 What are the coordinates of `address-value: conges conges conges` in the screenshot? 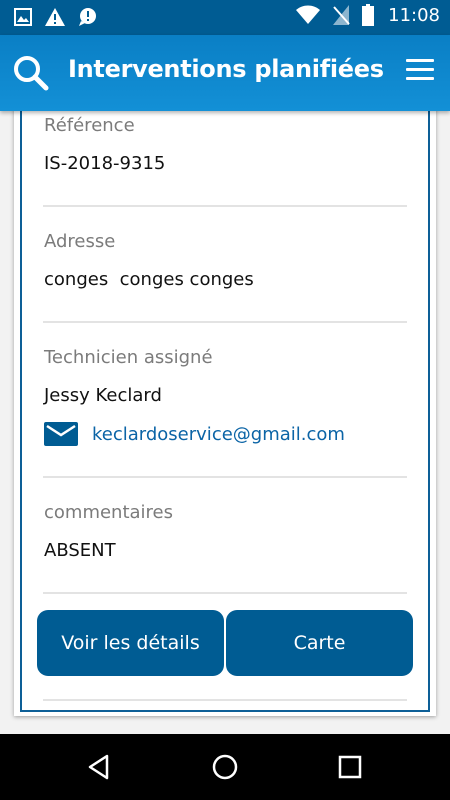 It's located at (149, 279).